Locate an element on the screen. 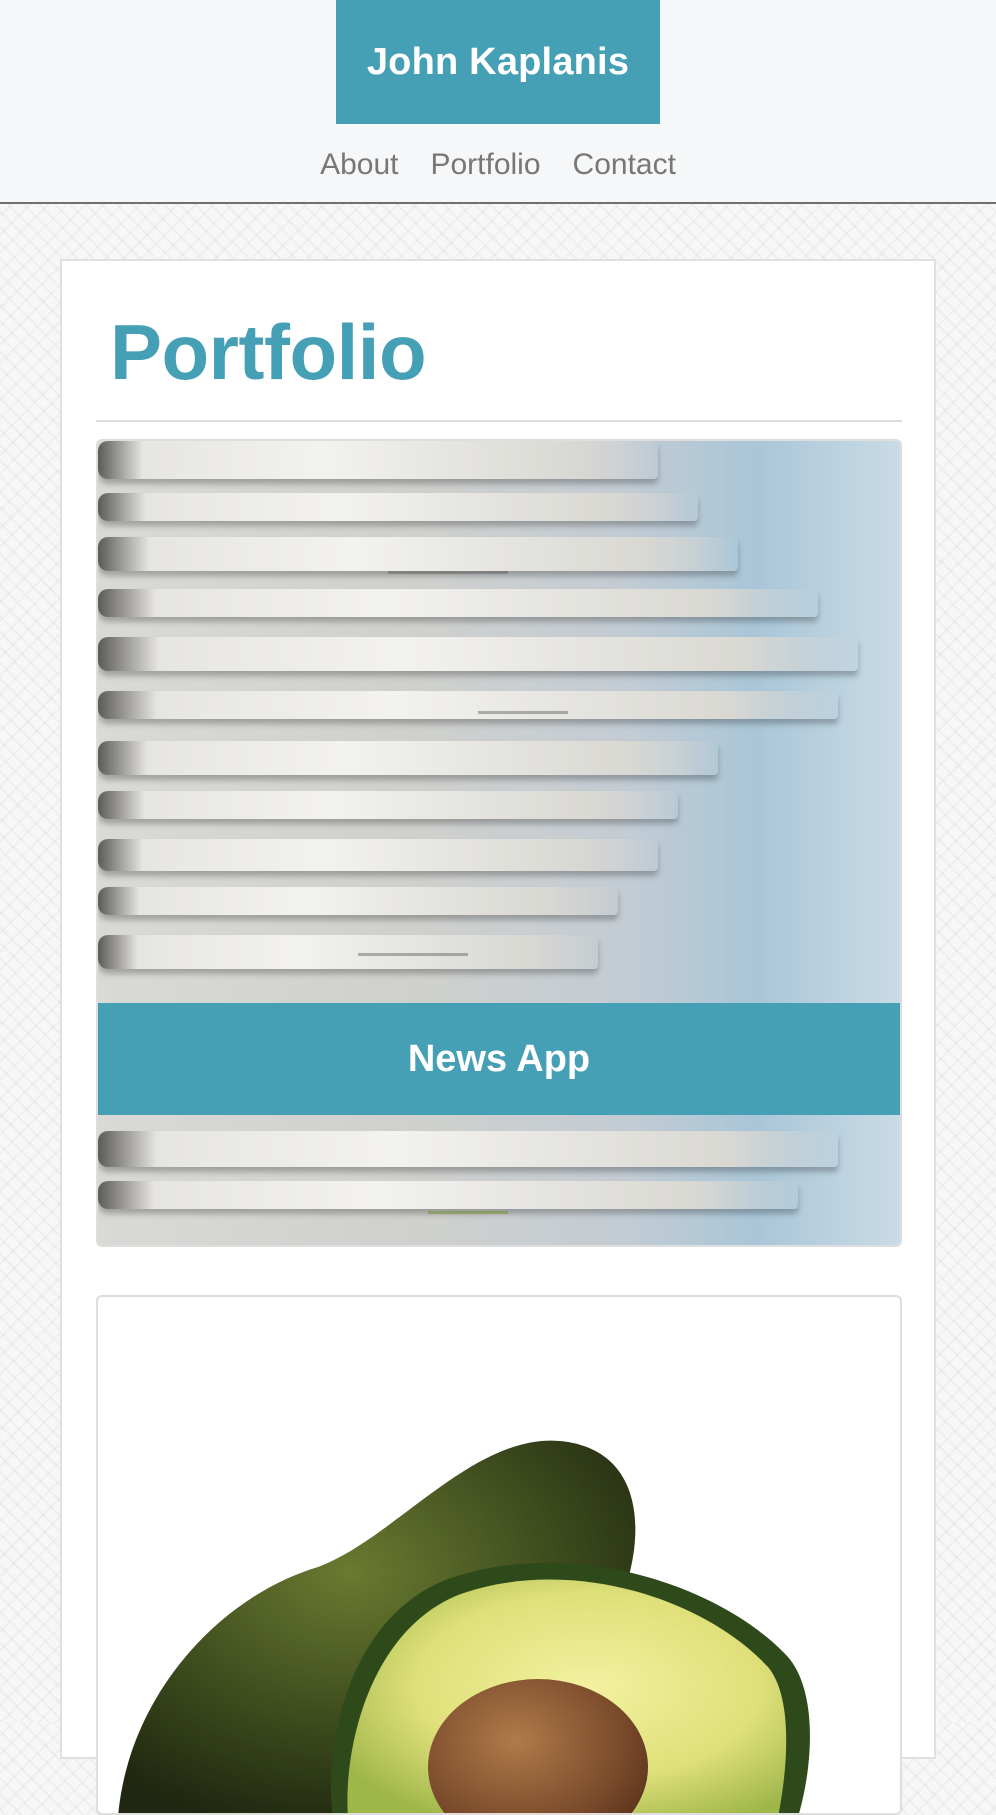 The image size is (996, 1815). brand-link: John Kaplanis is located at coordinates (498, 62).